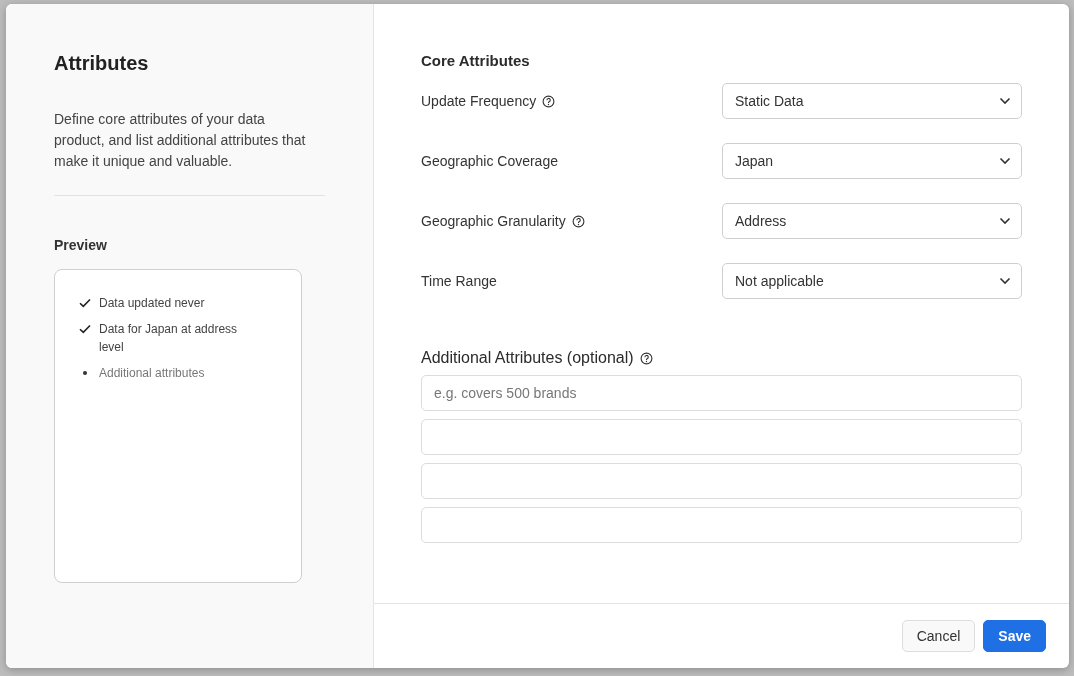 The height and width of the screenshot is (676, 1074). I want to click on preview-item: Data for Japan at address level, so click(169, 338).